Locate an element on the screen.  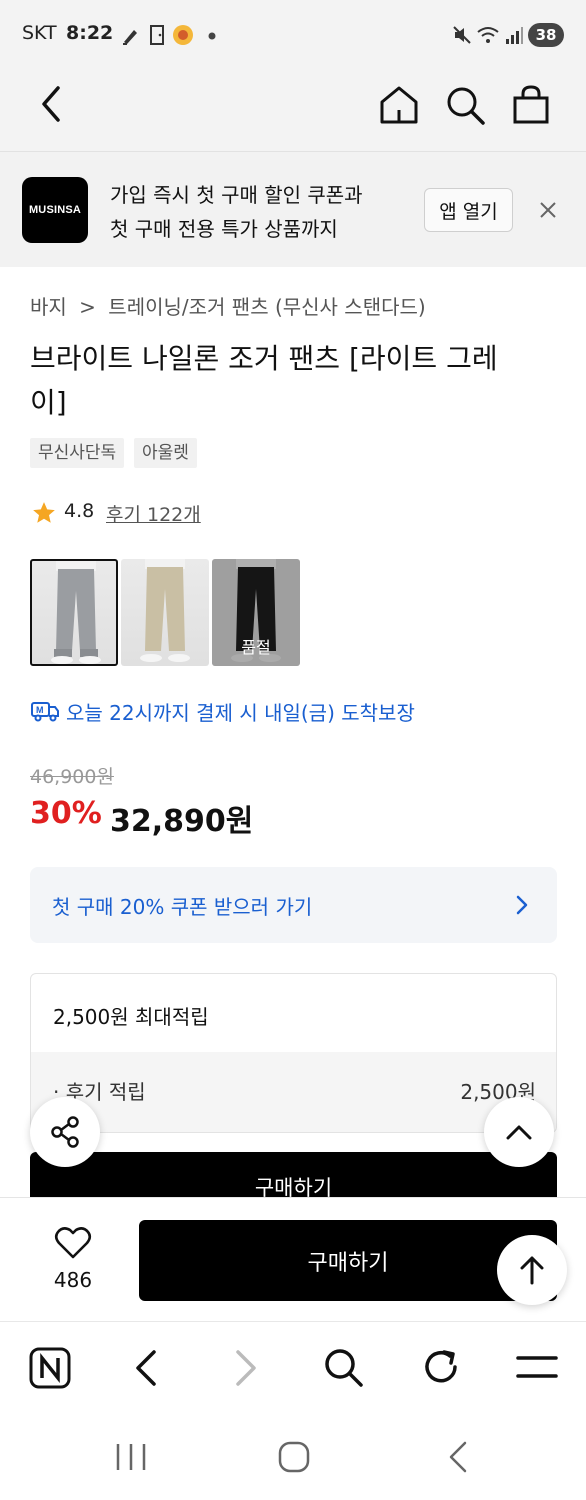
pen-notification-icon is located at coordinates (130, 37).